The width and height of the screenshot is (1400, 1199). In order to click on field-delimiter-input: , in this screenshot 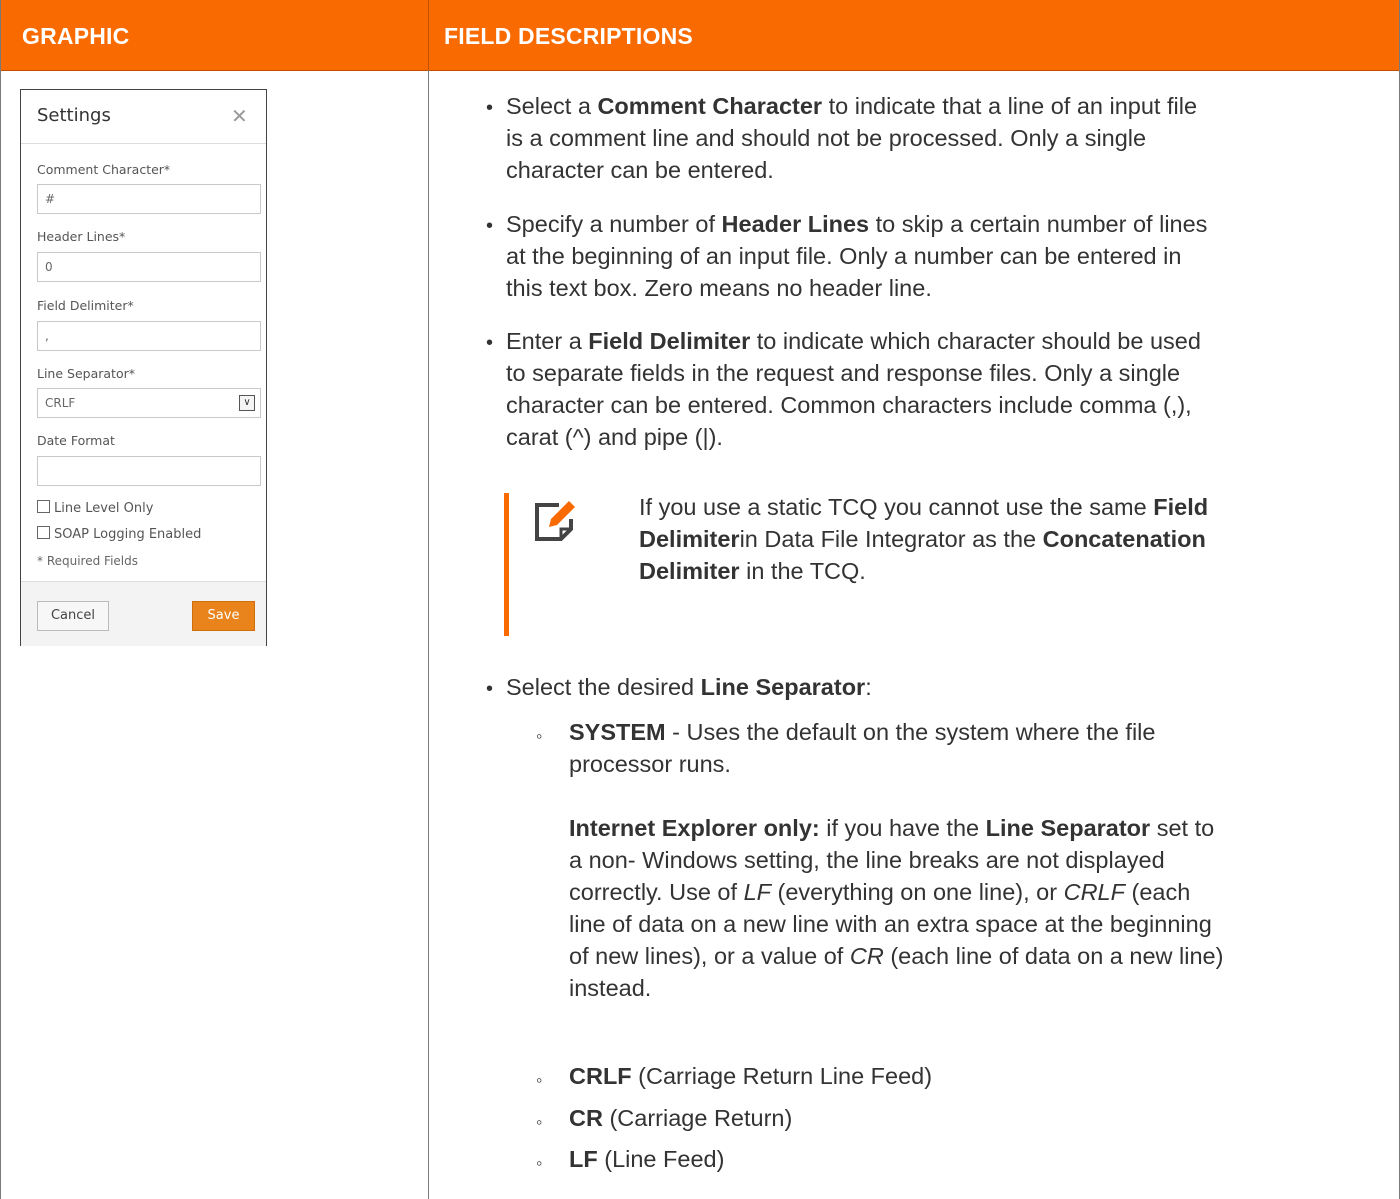, I will do `click(149, 336)`.